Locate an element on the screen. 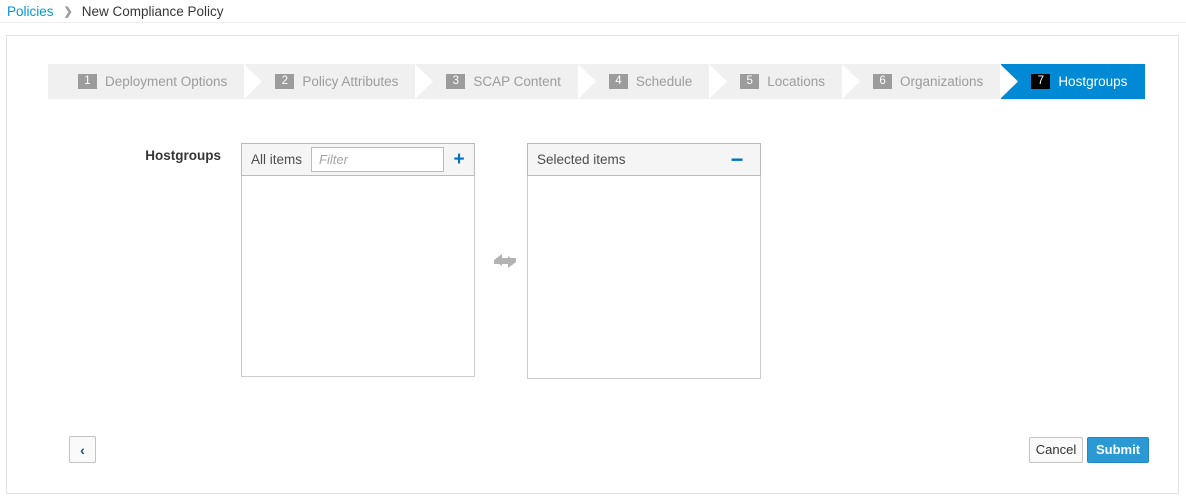 This screenshot has height=504, width=1186. breadcrumb: Policies ❯ New Compliance Policy is located at coordinates (593, 11).